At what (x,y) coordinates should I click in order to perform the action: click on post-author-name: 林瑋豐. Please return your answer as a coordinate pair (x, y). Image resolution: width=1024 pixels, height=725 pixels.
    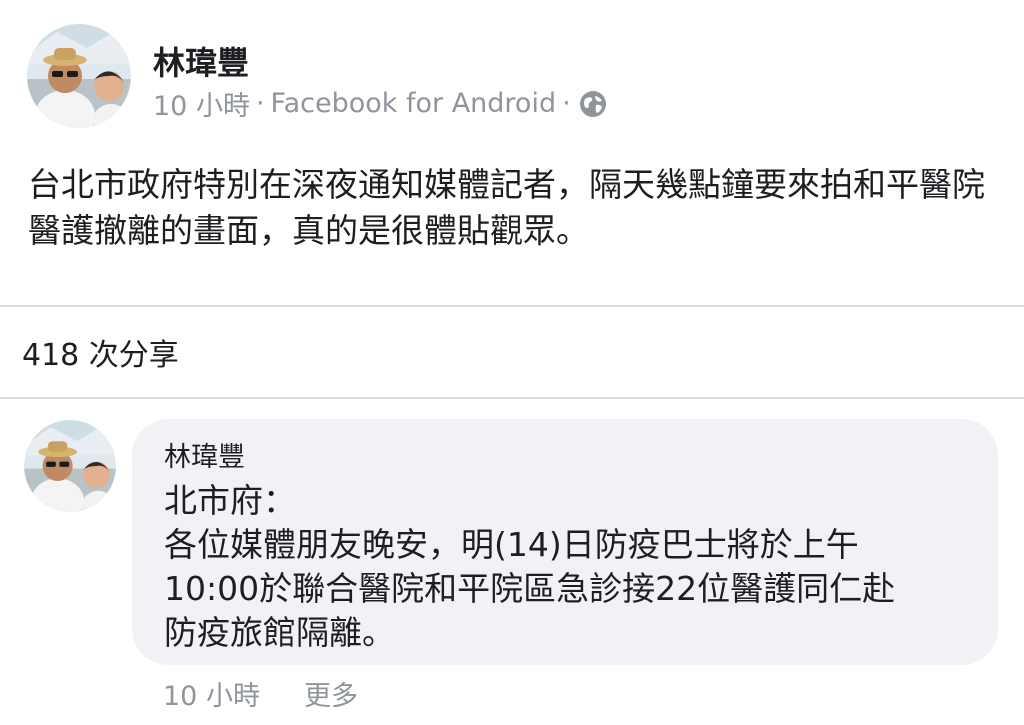
    Looking at the image, I should click on (201, 61).